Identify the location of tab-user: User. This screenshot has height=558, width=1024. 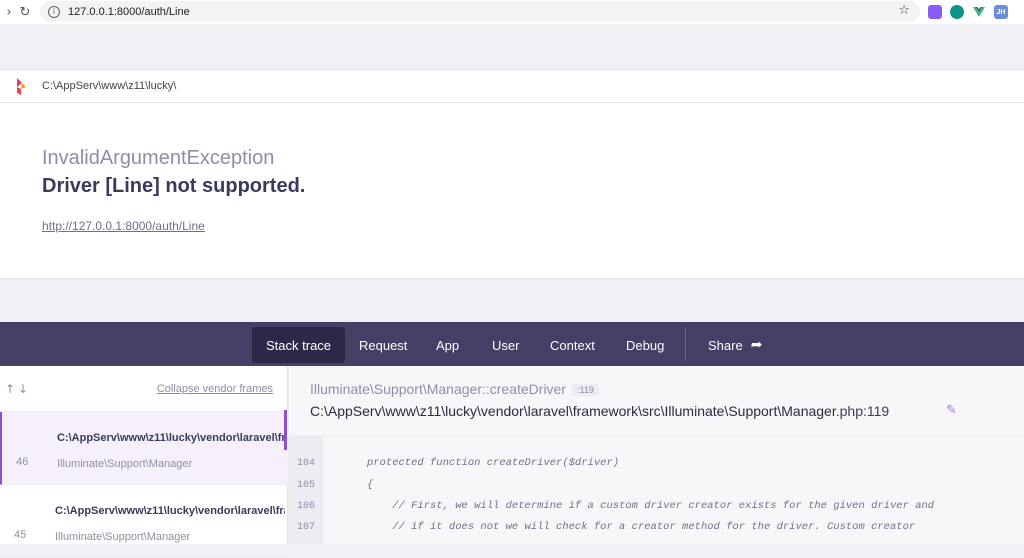
(505, 345).